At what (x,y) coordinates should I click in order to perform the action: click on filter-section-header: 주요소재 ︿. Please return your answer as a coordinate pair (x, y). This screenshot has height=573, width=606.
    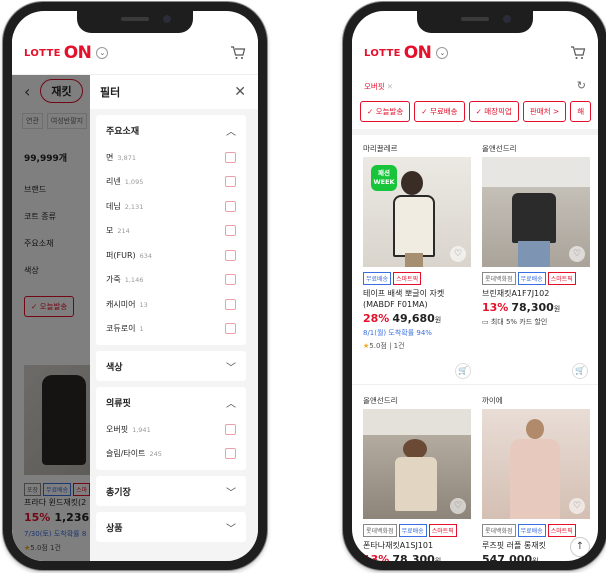
    Looking at the image, I should click on (171, 130).